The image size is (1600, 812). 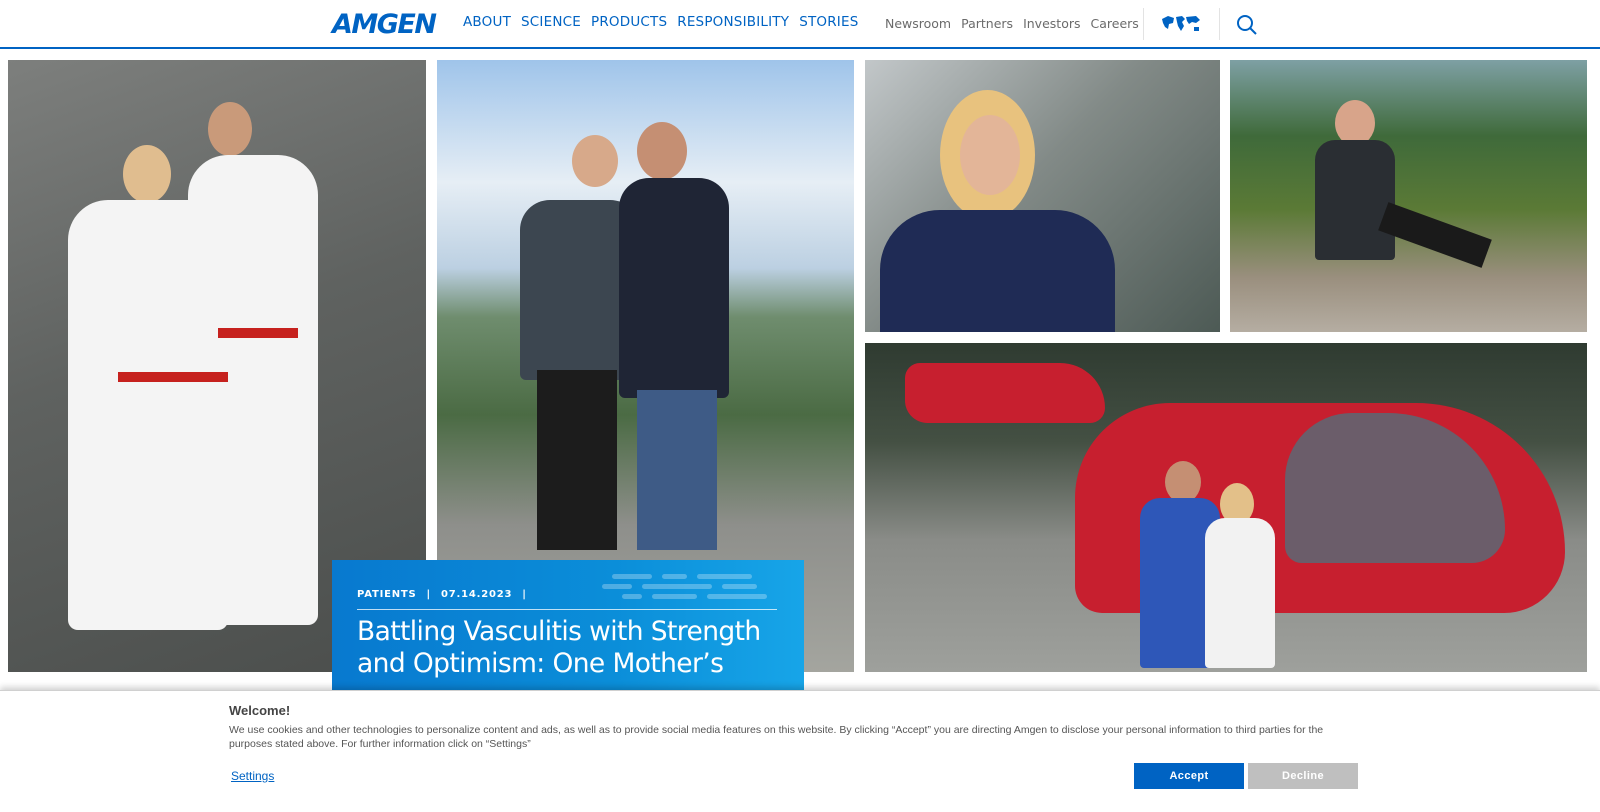 What do you see at coordinates (252, 776) in the screenshot?
I see `cookie-settings-link: Settings` at bounding box center [252, 776].